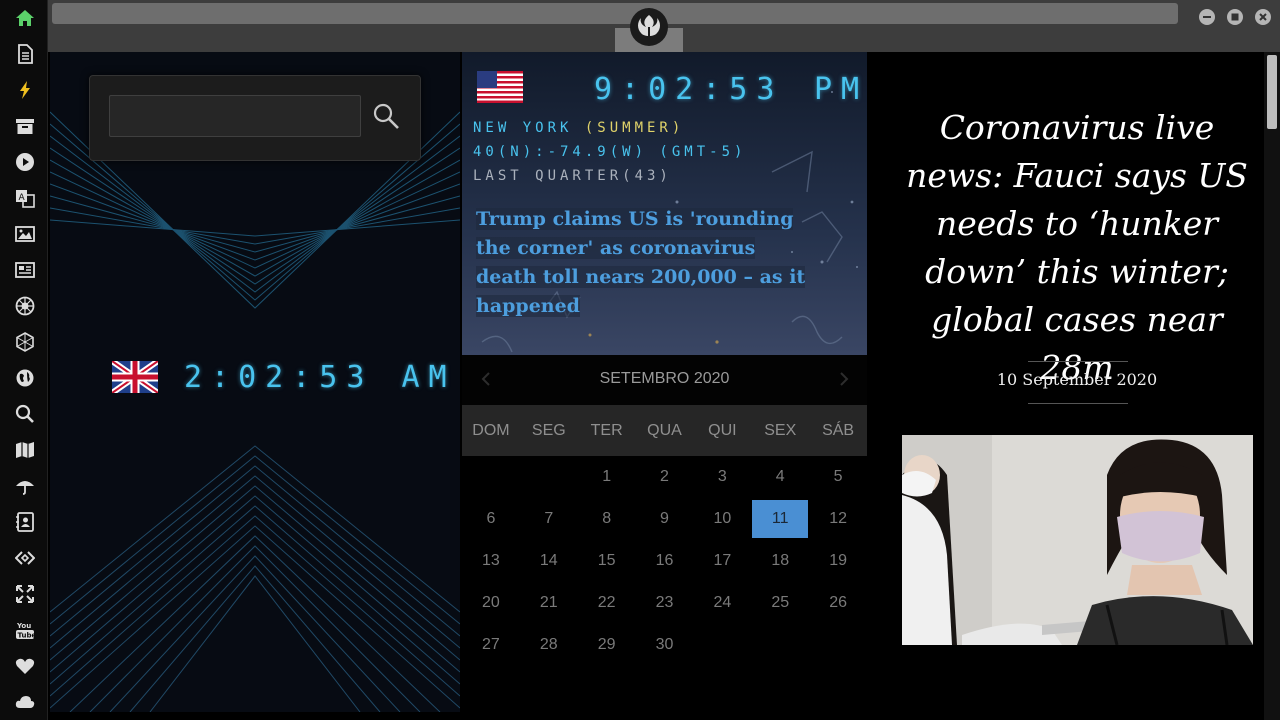 Image resolution: width=1280 pixels, height=720 pixels. What do you see at coordinates (491, 519) in the screenshot?
I see `calendar-day: 6` at bounding box center [491, 519].